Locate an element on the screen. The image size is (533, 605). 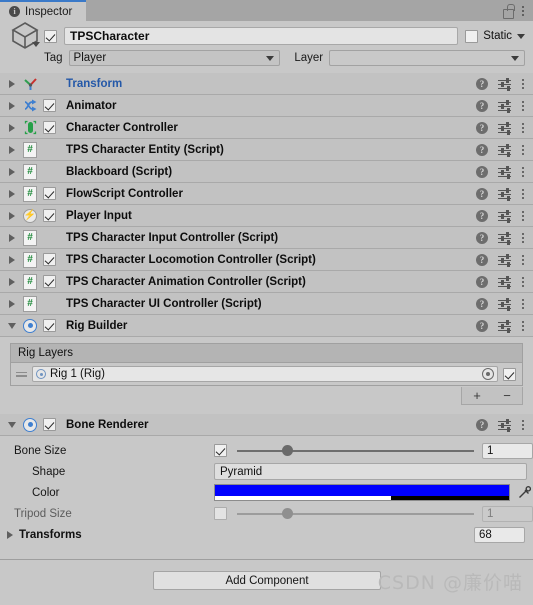
tripod-size-value-field: 1 is located at coordinates (507, 513).